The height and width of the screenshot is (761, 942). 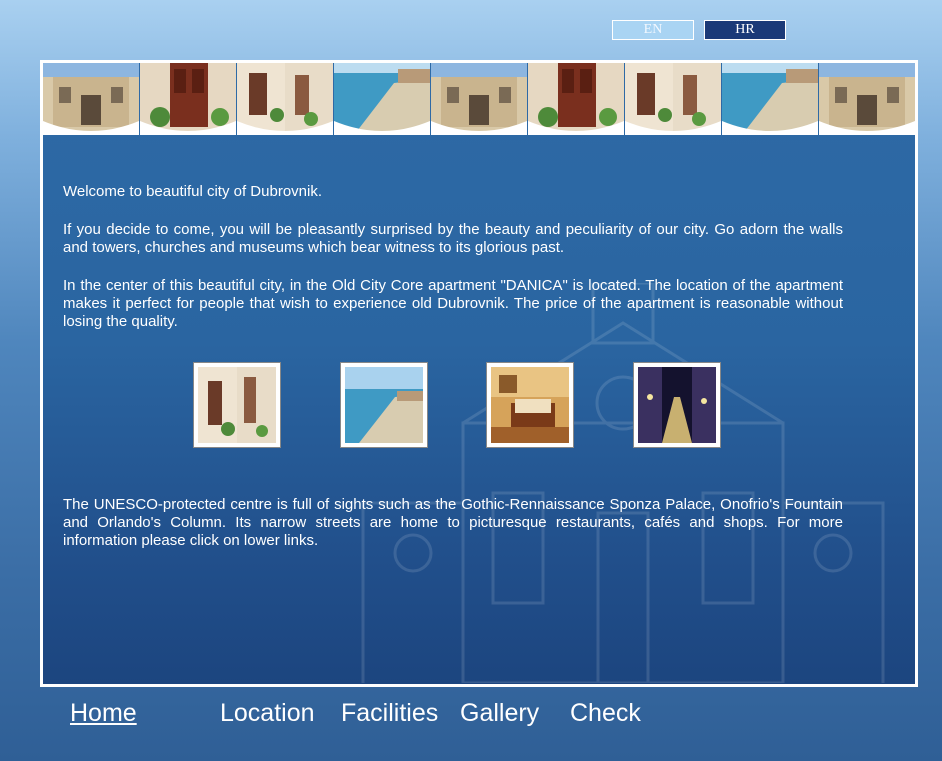 What do you see at coordinates (103, 713) in the screenshot?
I see `nav-home-link: Home` at bounding box center [103, 713].